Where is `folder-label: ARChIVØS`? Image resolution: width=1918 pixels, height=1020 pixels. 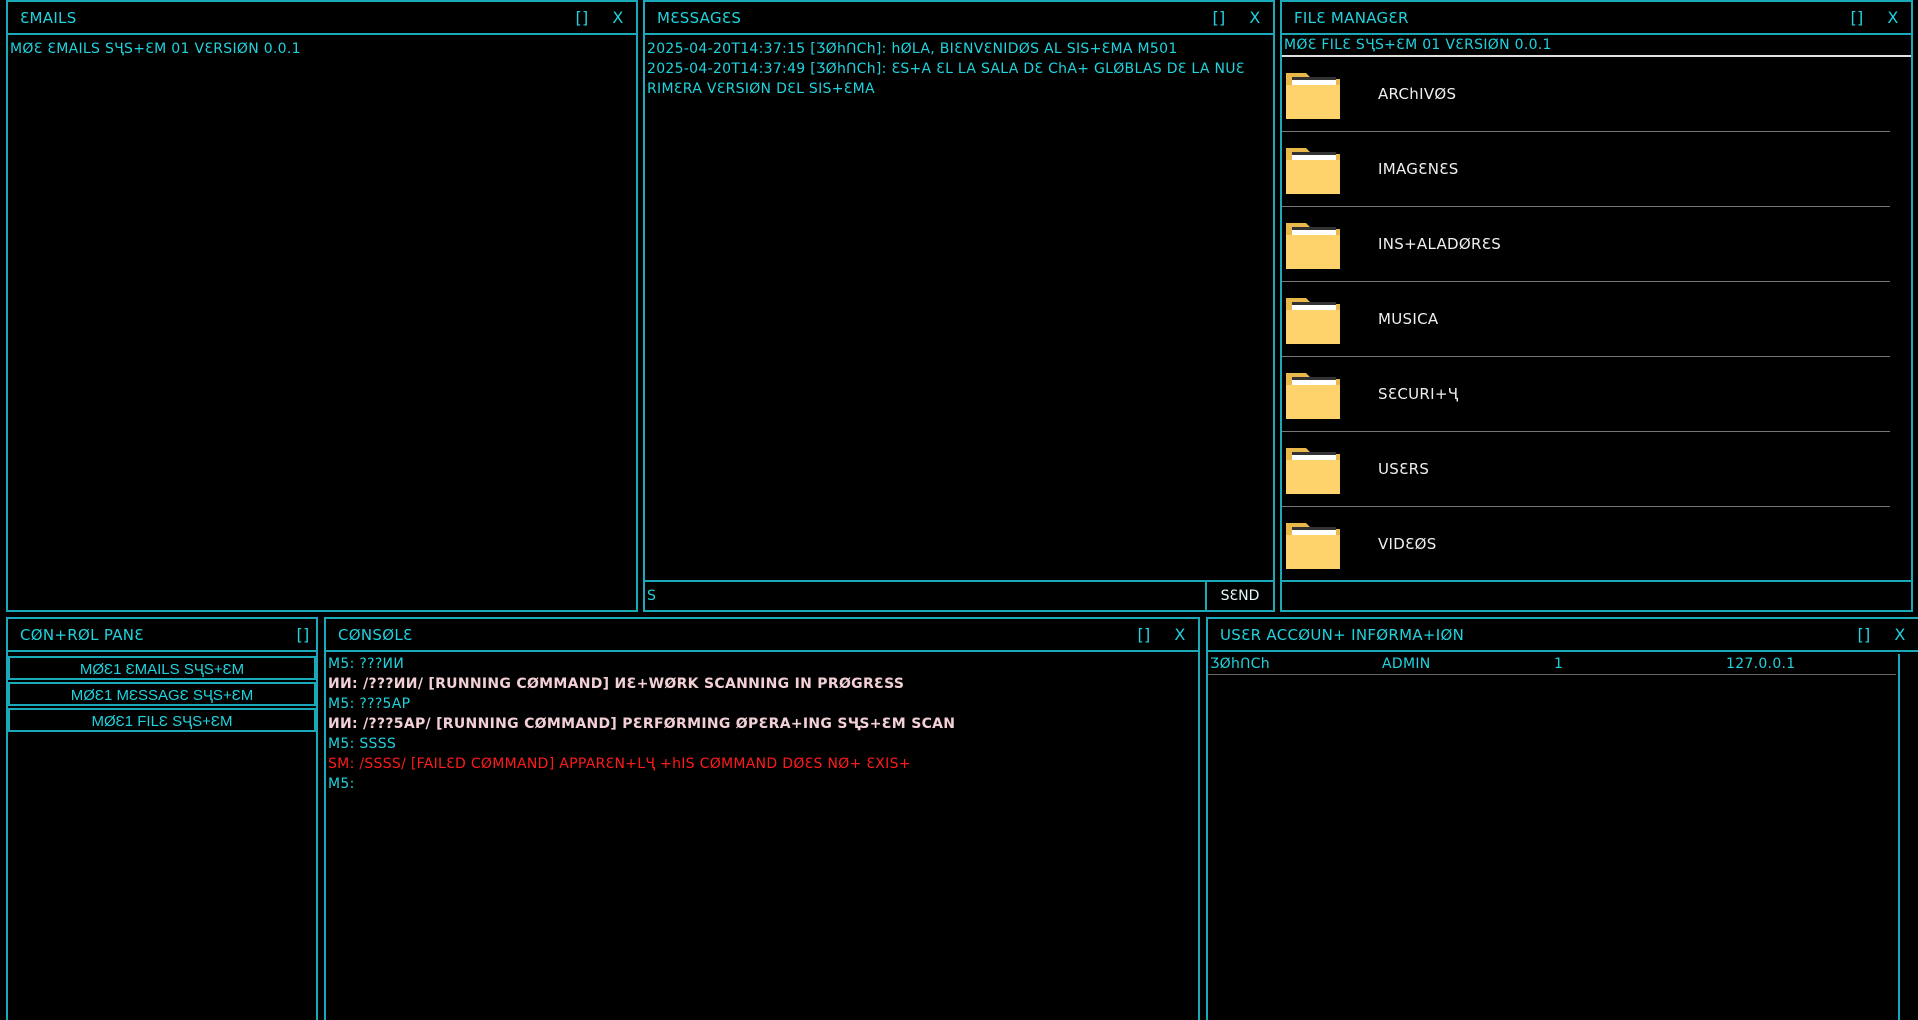 folder-label: ARChIVØS is located at coordinates (1417, 94).